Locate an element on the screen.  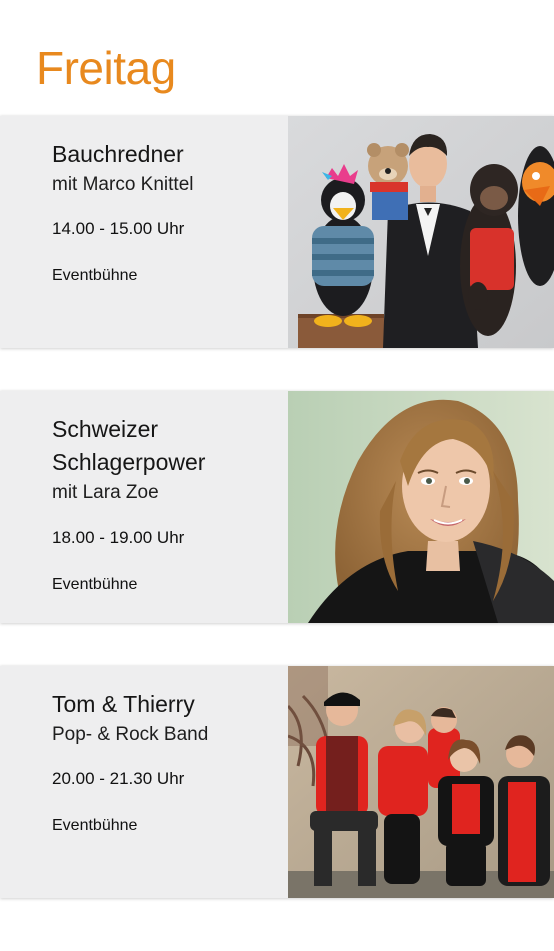
event-title-line-2: Schlagerpower is located at coordinates (129, 462).